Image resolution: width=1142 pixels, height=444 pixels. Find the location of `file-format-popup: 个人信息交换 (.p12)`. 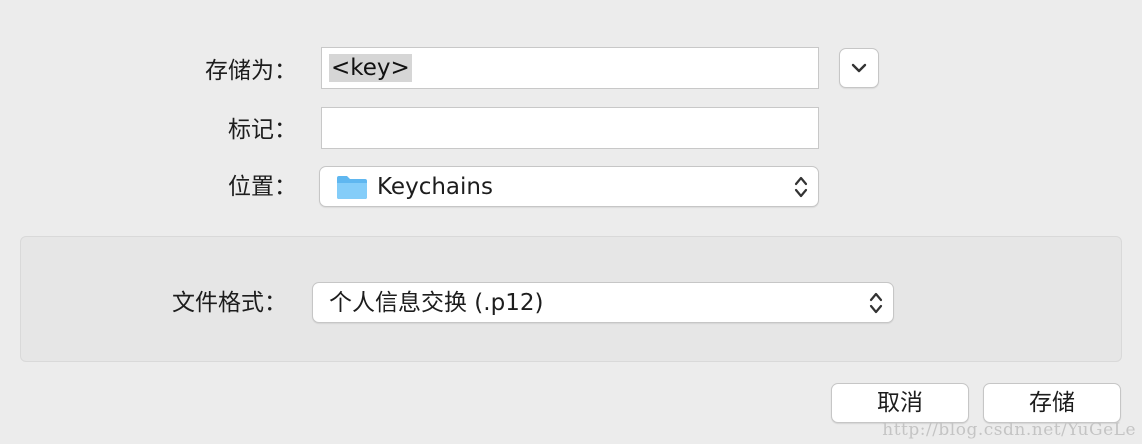

file-format-popup: 个人信息交换 (.p12) is located at coordinates (603, 302).